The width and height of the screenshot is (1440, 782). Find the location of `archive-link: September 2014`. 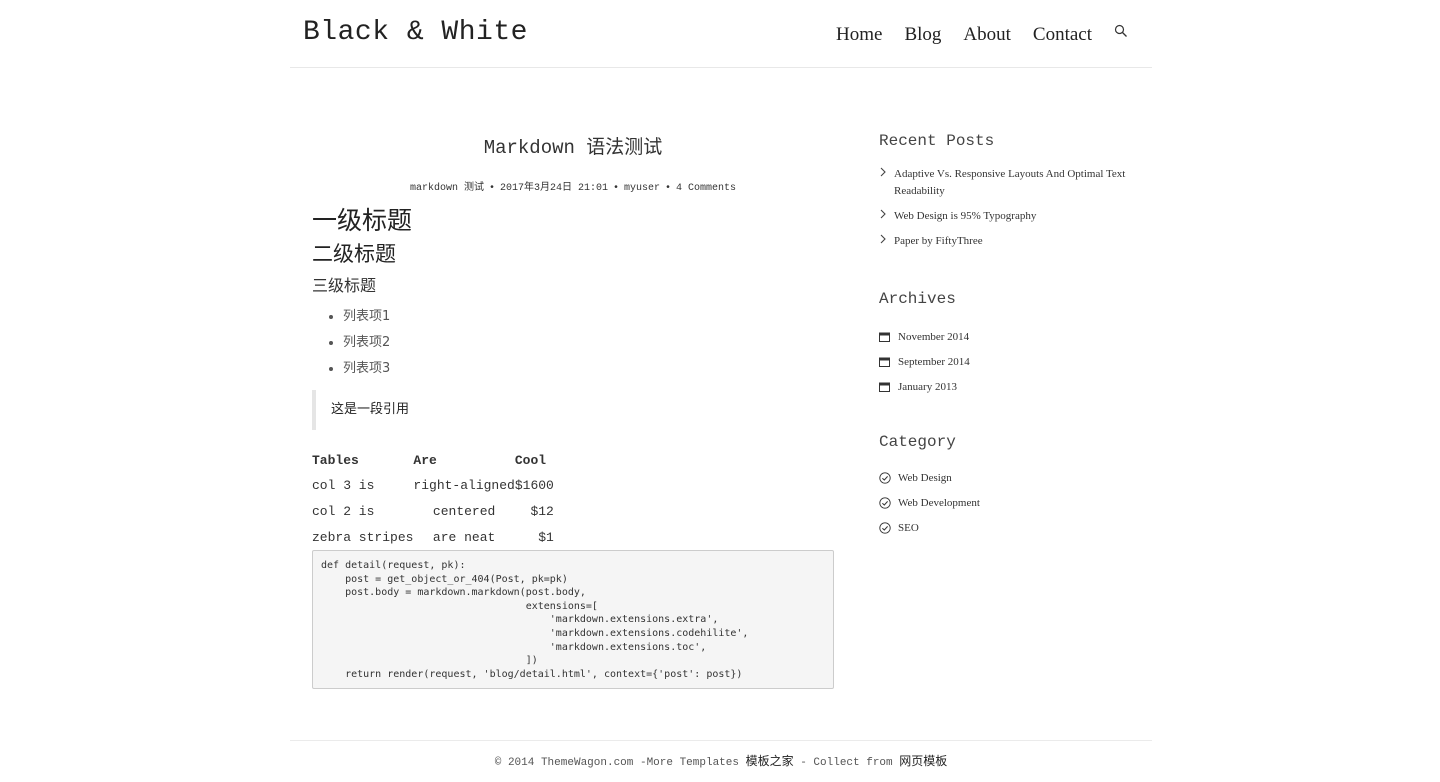

archive-link: September 2014 is located at coordinates (934, 362).